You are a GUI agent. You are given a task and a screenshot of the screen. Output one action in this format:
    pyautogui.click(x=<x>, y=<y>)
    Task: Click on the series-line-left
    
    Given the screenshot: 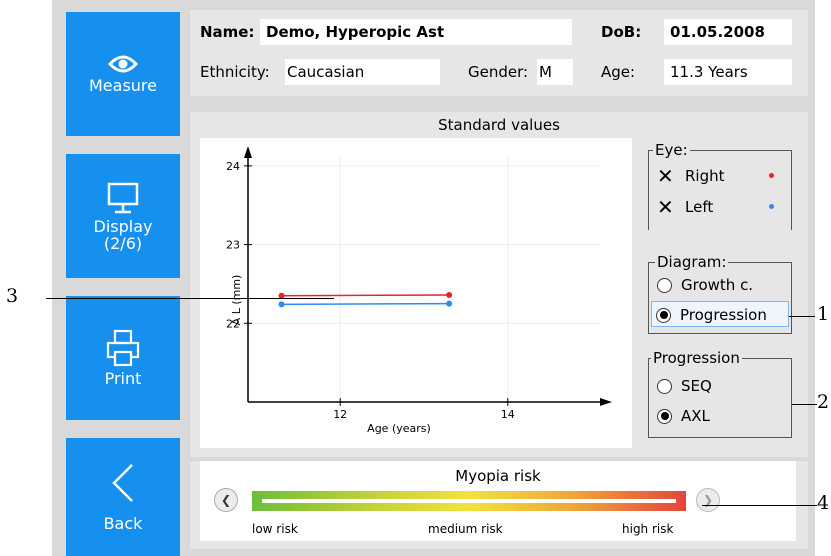 What is the action you would take?
    pyautogui.click(x=365, y=304)
    